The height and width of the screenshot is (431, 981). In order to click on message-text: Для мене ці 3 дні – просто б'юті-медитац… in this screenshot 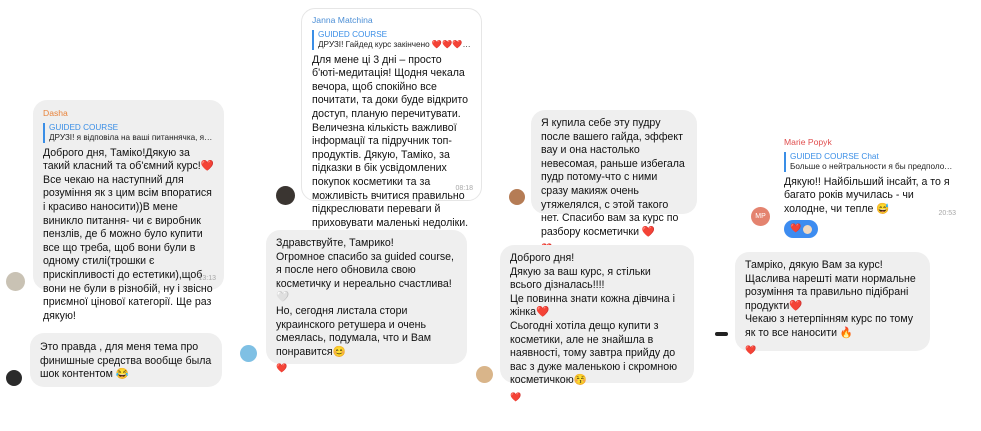, I will do `click(390, 154)`.